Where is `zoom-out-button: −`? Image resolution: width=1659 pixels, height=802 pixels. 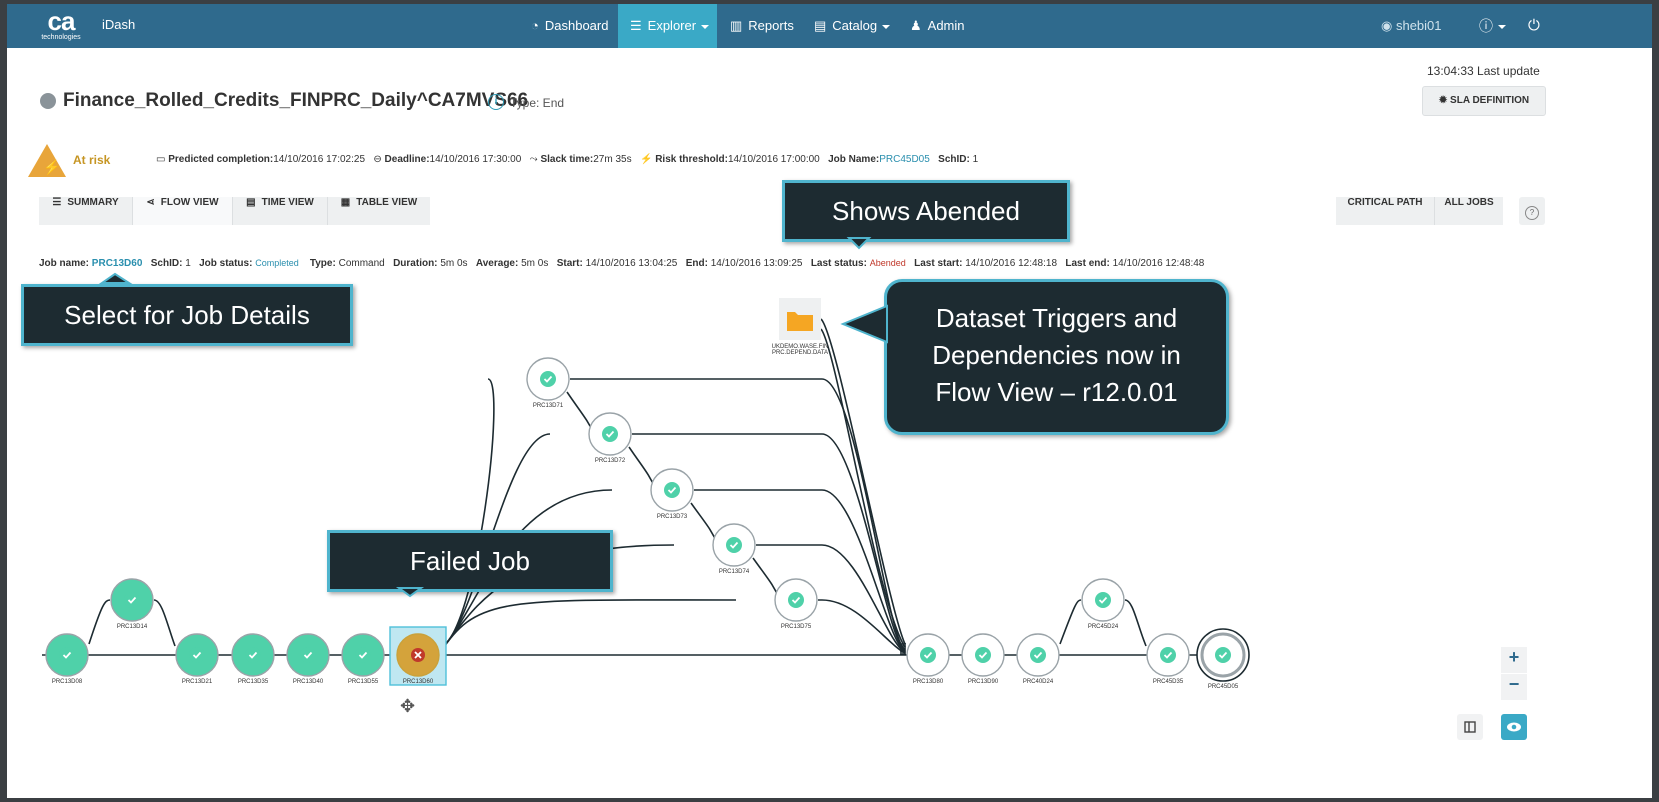
zoom-out-button: − is located at coordinates (1514, 687).